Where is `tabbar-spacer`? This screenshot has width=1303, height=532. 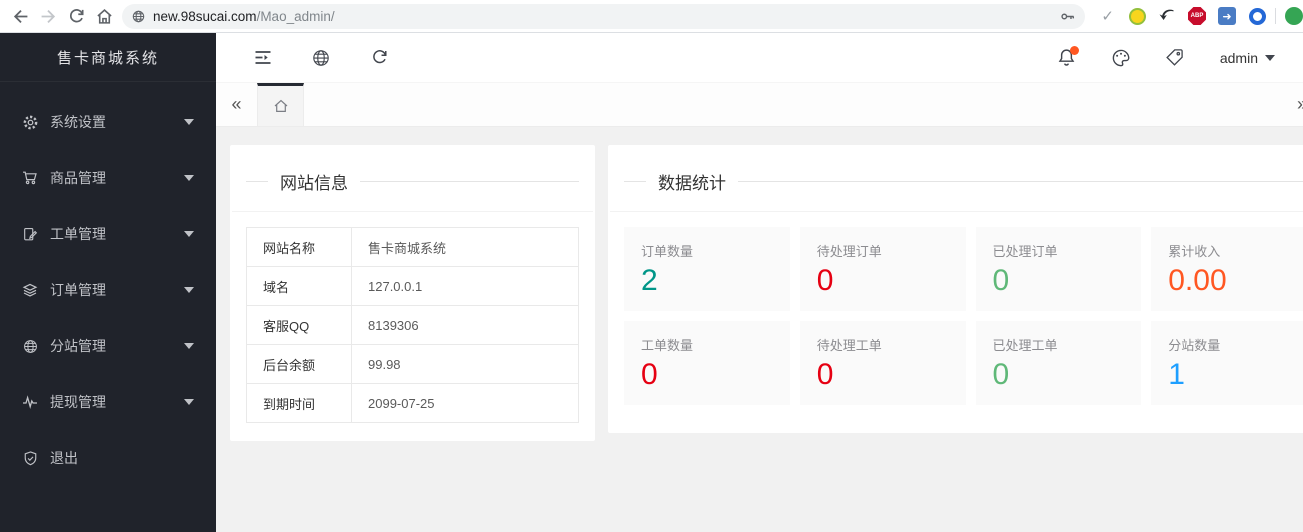
tabbar-spacer is located at coordinates (798, 104).